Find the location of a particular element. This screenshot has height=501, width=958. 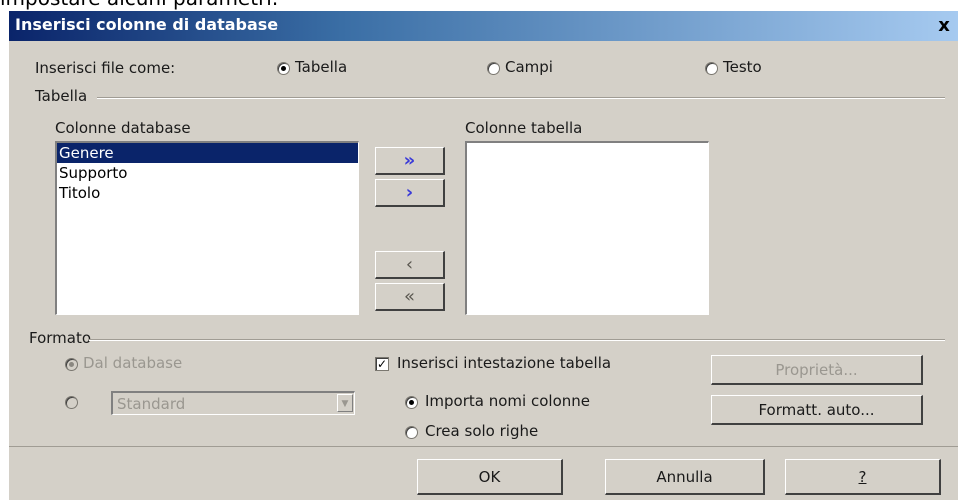

move-all-right-button: » is located at coordinates (410, 161).